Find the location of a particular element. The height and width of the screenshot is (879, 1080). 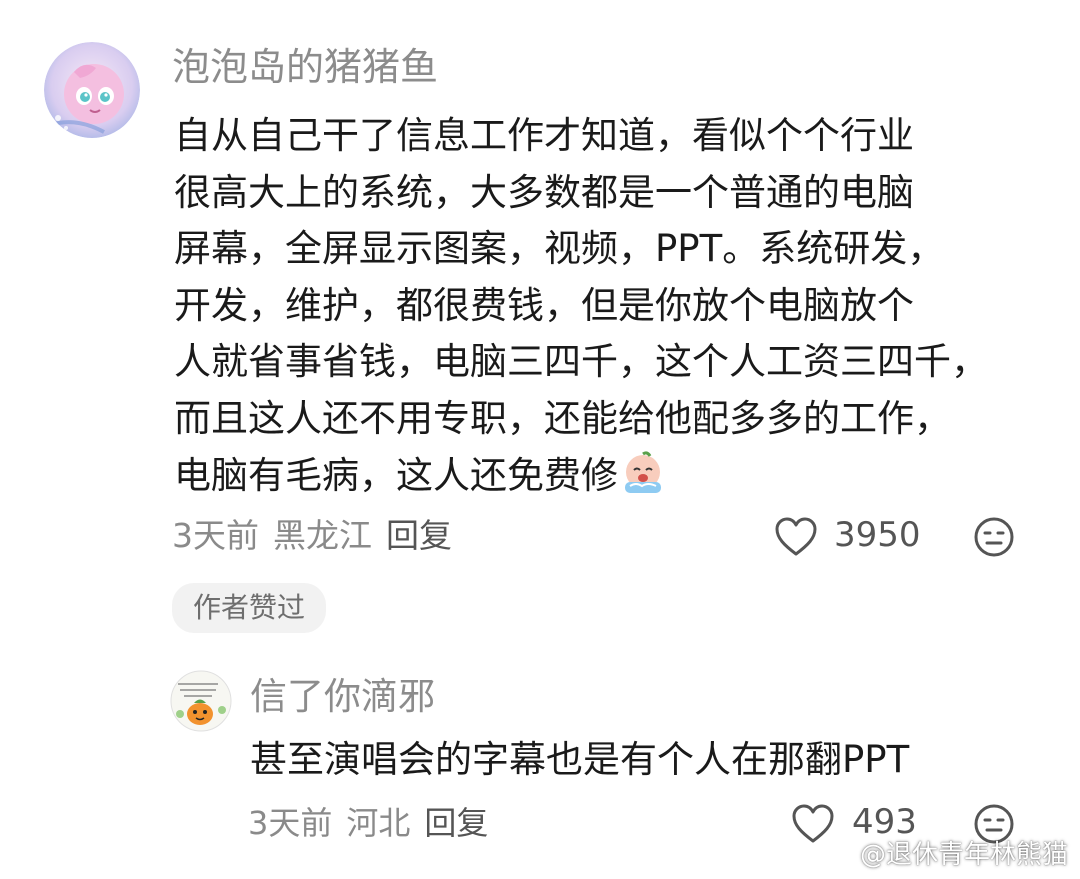

comment-line: 电脑有毛病，这人还免费修 is located at coordinates (614, 480).